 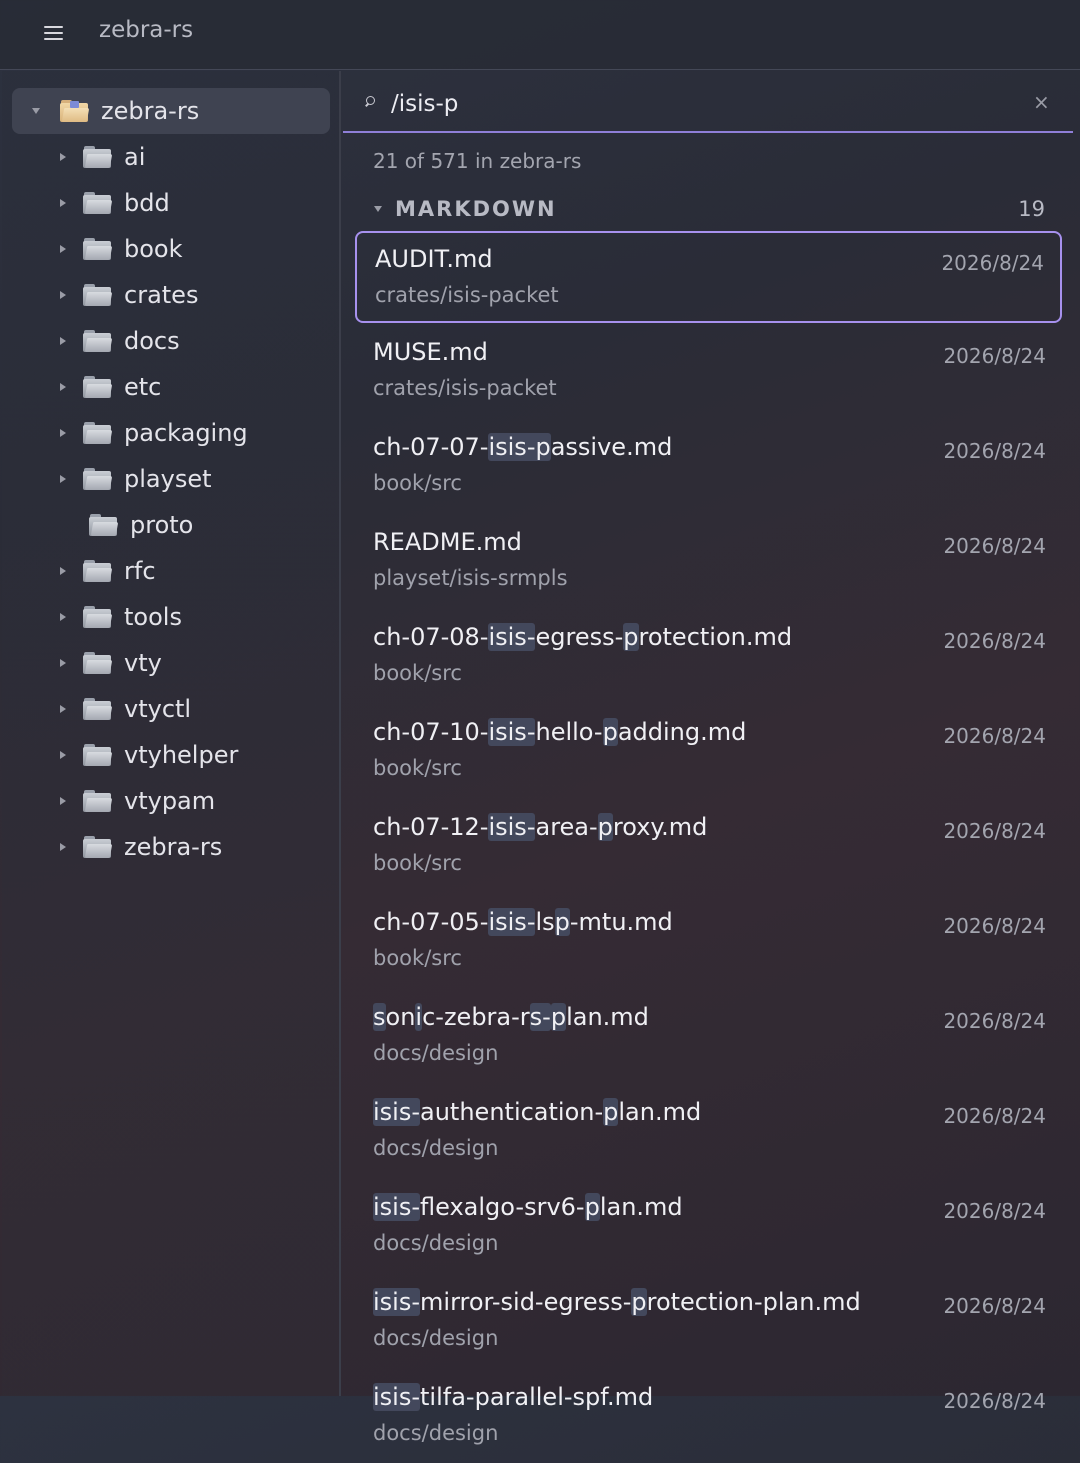 I want to click on tree-item: vty, so click(x=111, y=663).